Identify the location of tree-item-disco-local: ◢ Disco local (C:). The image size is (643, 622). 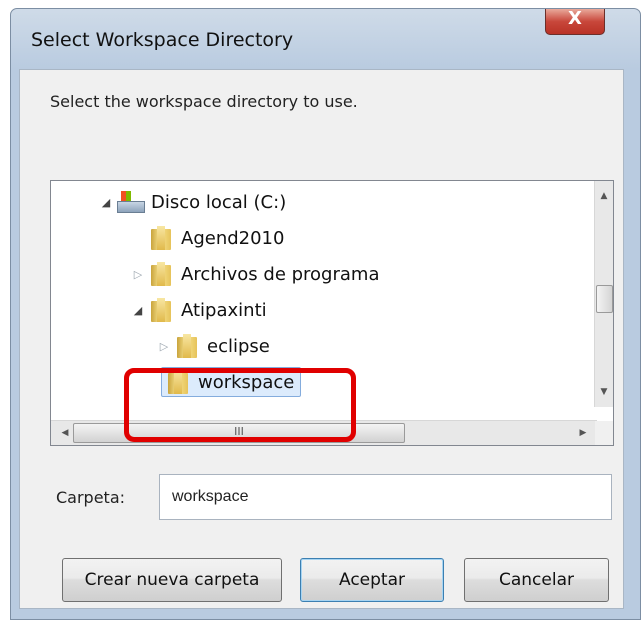
(192, 202).